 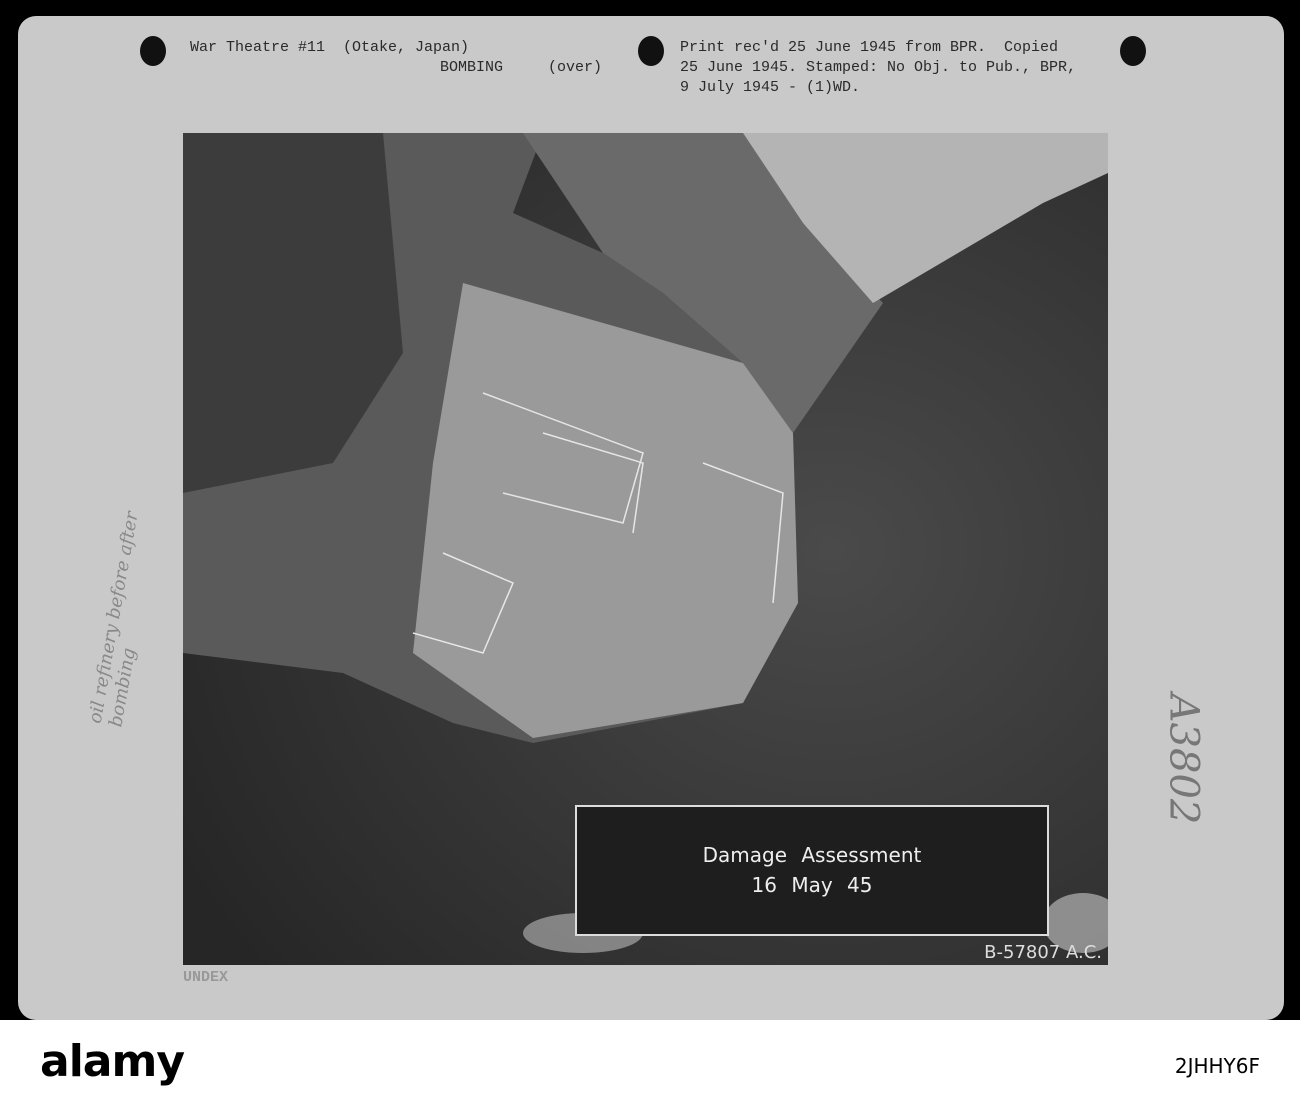 I want to click on photo-serial: B-57807 A.C., so click(x=1043, y=952).